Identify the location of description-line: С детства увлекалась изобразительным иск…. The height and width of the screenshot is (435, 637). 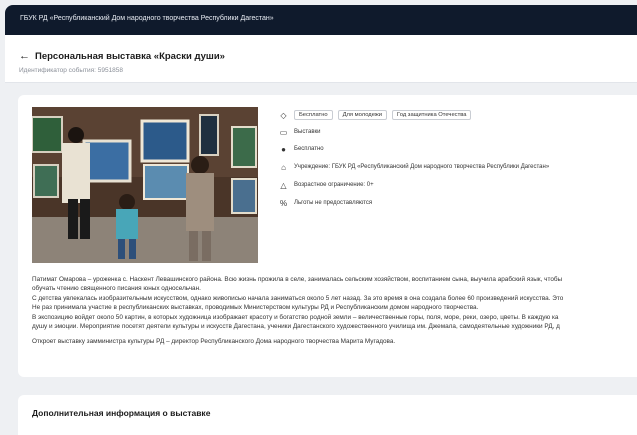
(298, 298).